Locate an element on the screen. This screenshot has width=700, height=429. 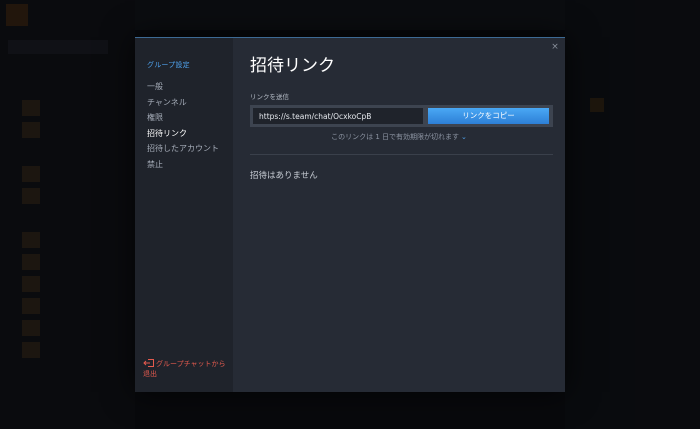
divider is located at coordinates (401, 154).